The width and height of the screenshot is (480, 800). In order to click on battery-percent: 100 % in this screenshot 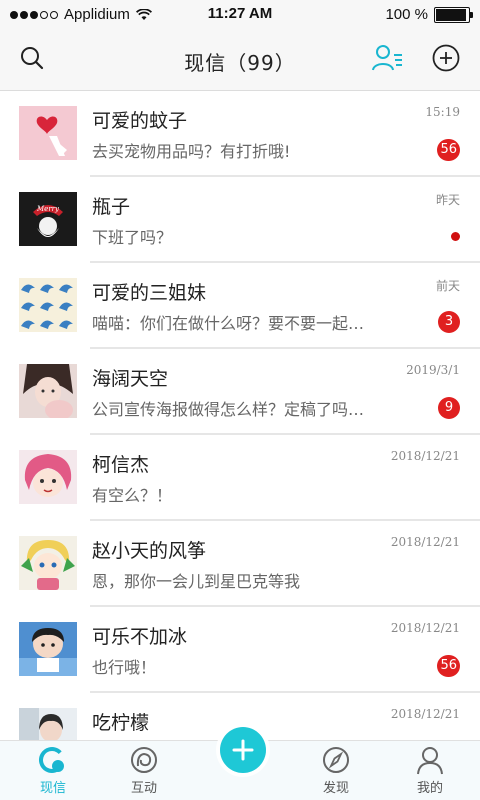, I will do `click(406, 14)`.